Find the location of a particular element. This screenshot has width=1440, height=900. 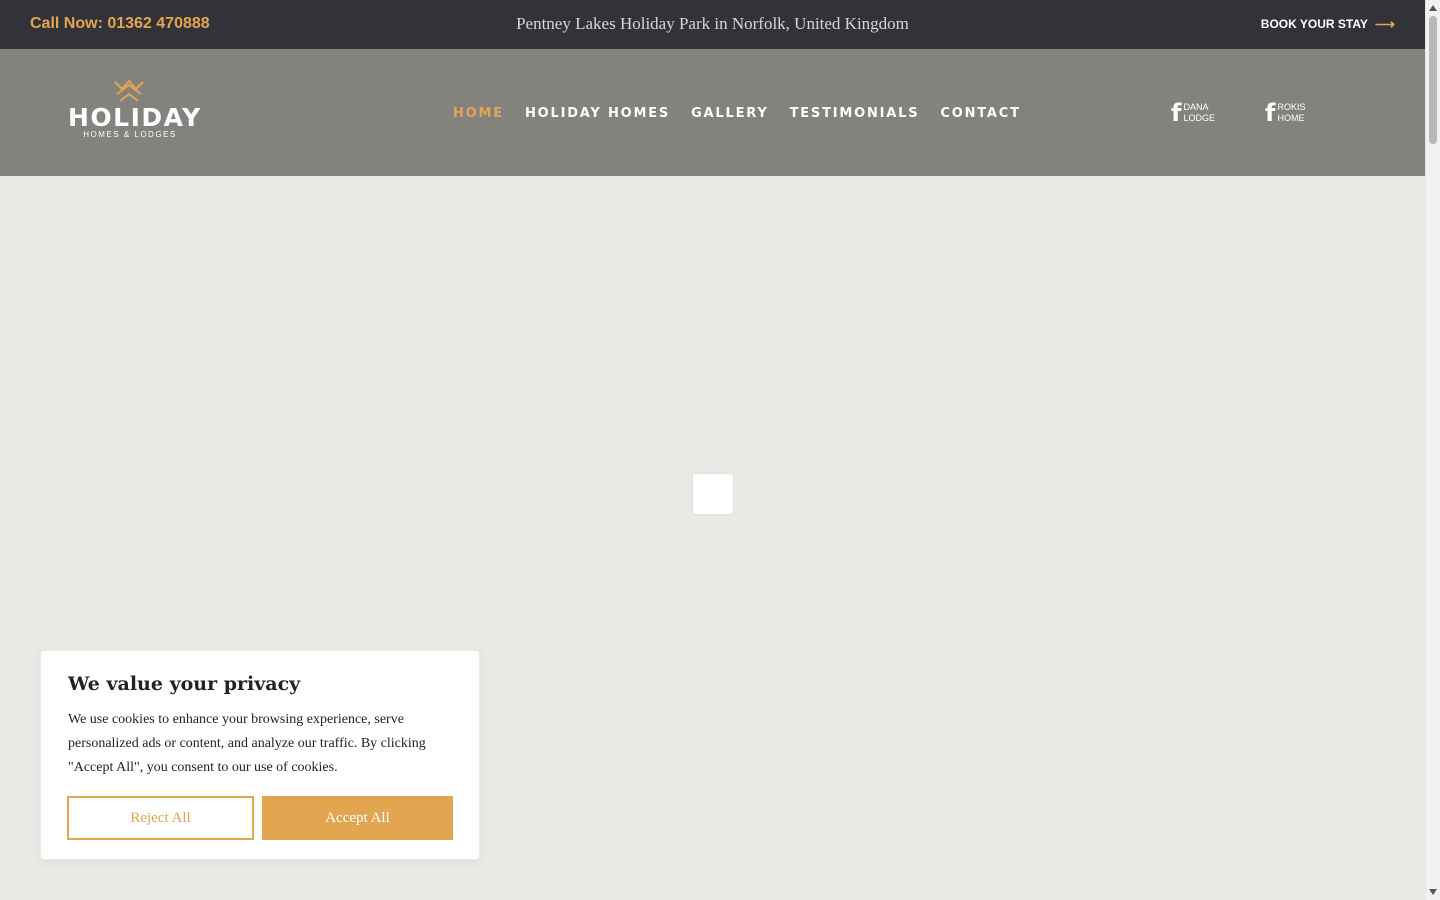

logo-wordmark: HOLIDAY is located at coordinates (135, 117).